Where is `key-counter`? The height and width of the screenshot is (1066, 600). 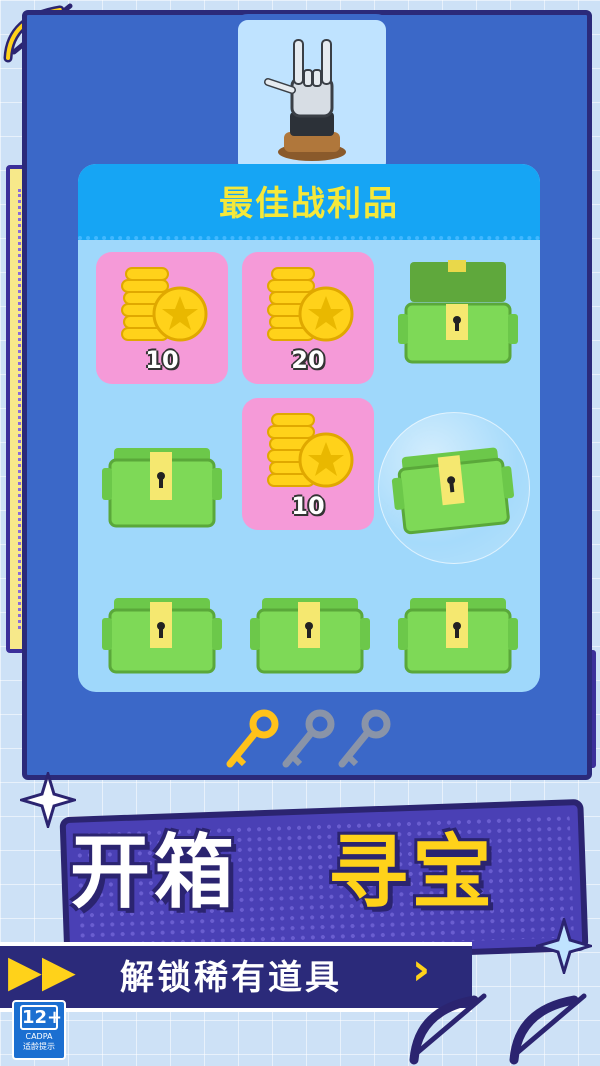
key-counter is located at coordinates (310, 742).